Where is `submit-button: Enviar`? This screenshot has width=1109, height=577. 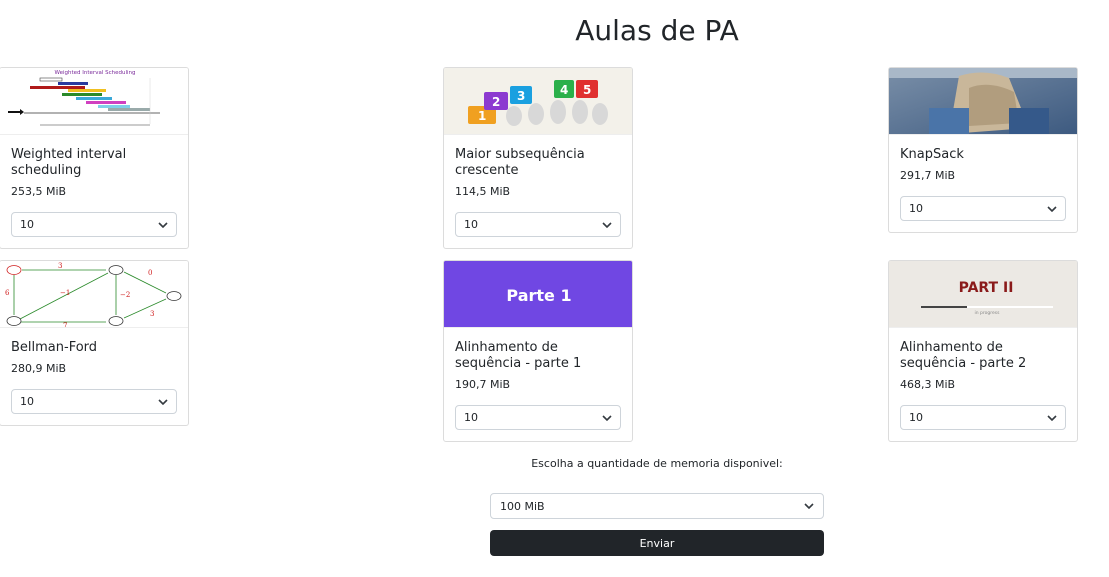 submit-button: Enviar is located at coordinates (657, 543).